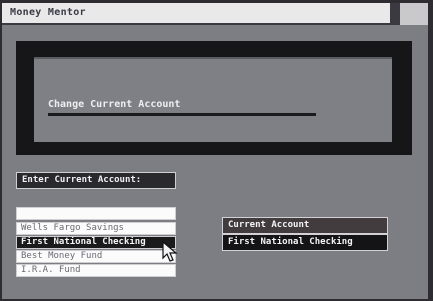 This screenshot has width=433, height=301. I want to click on account-list-item: Wells Fargo Savings, so click(96, 228).